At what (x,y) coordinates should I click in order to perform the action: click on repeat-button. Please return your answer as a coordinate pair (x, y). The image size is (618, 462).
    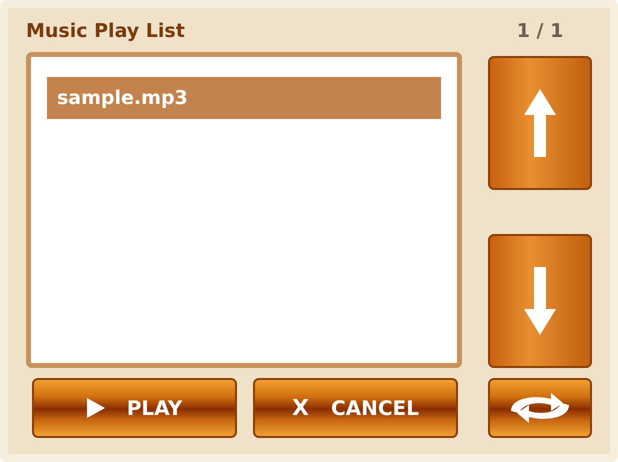
    Looking at the image, I should click on (540, 408).